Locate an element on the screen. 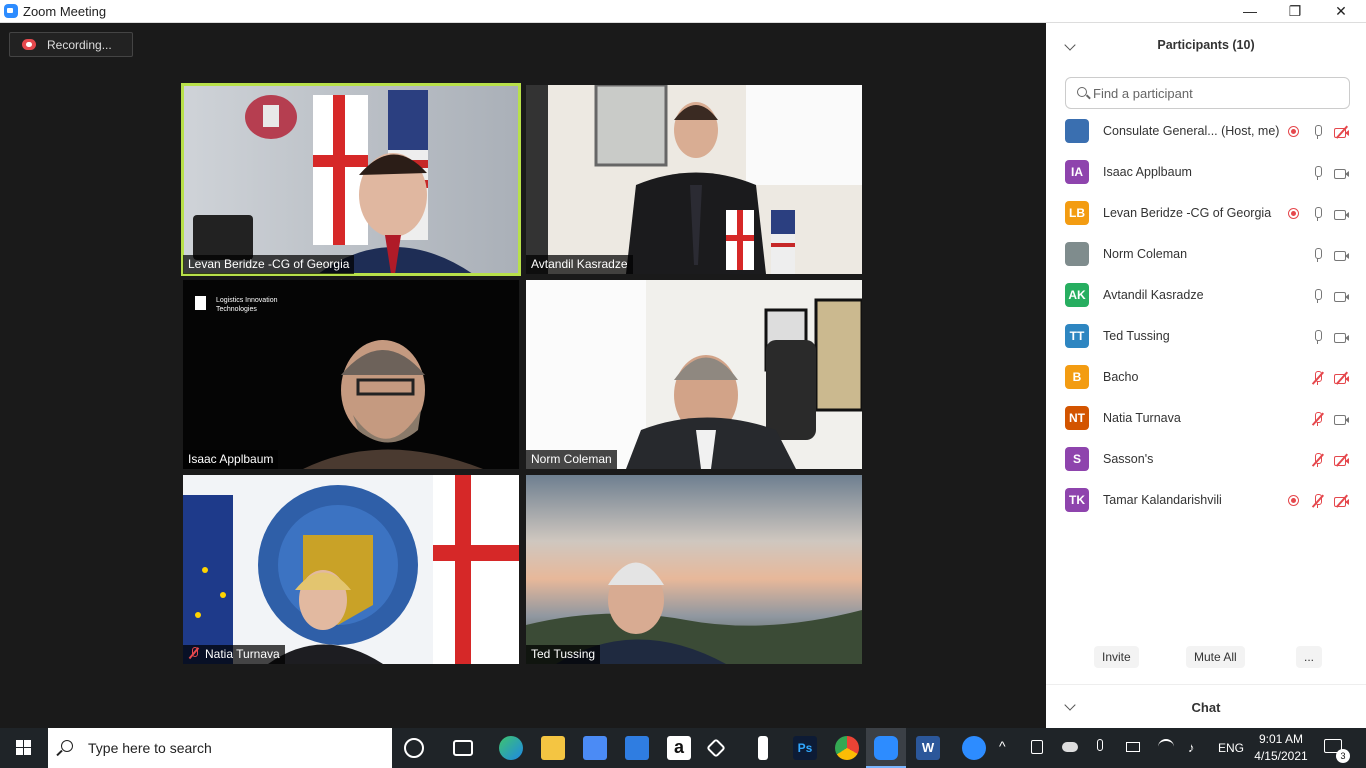  participant-search is located at coordinates (1207, 93).